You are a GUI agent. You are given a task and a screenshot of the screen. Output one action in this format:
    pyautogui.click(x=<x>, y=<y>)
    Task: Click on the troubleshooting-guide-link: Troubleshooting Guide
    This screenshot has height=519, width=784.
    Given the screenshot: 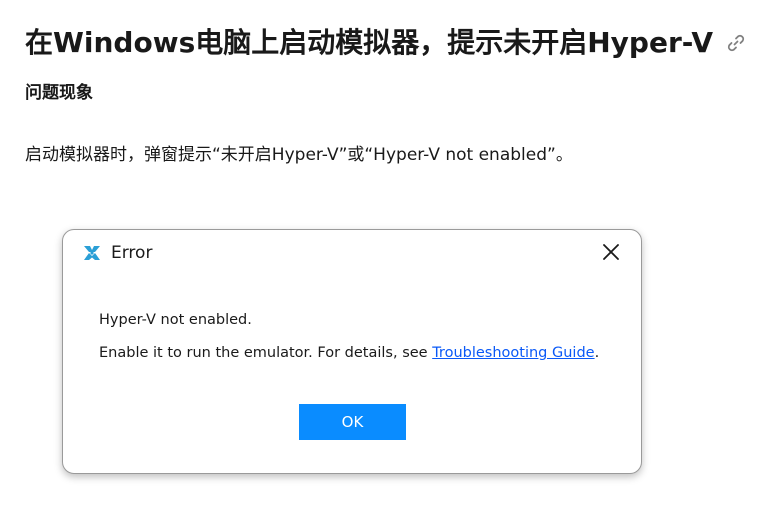 What is the action you would take?
    pyautogui.click(x=513, y=353)
    